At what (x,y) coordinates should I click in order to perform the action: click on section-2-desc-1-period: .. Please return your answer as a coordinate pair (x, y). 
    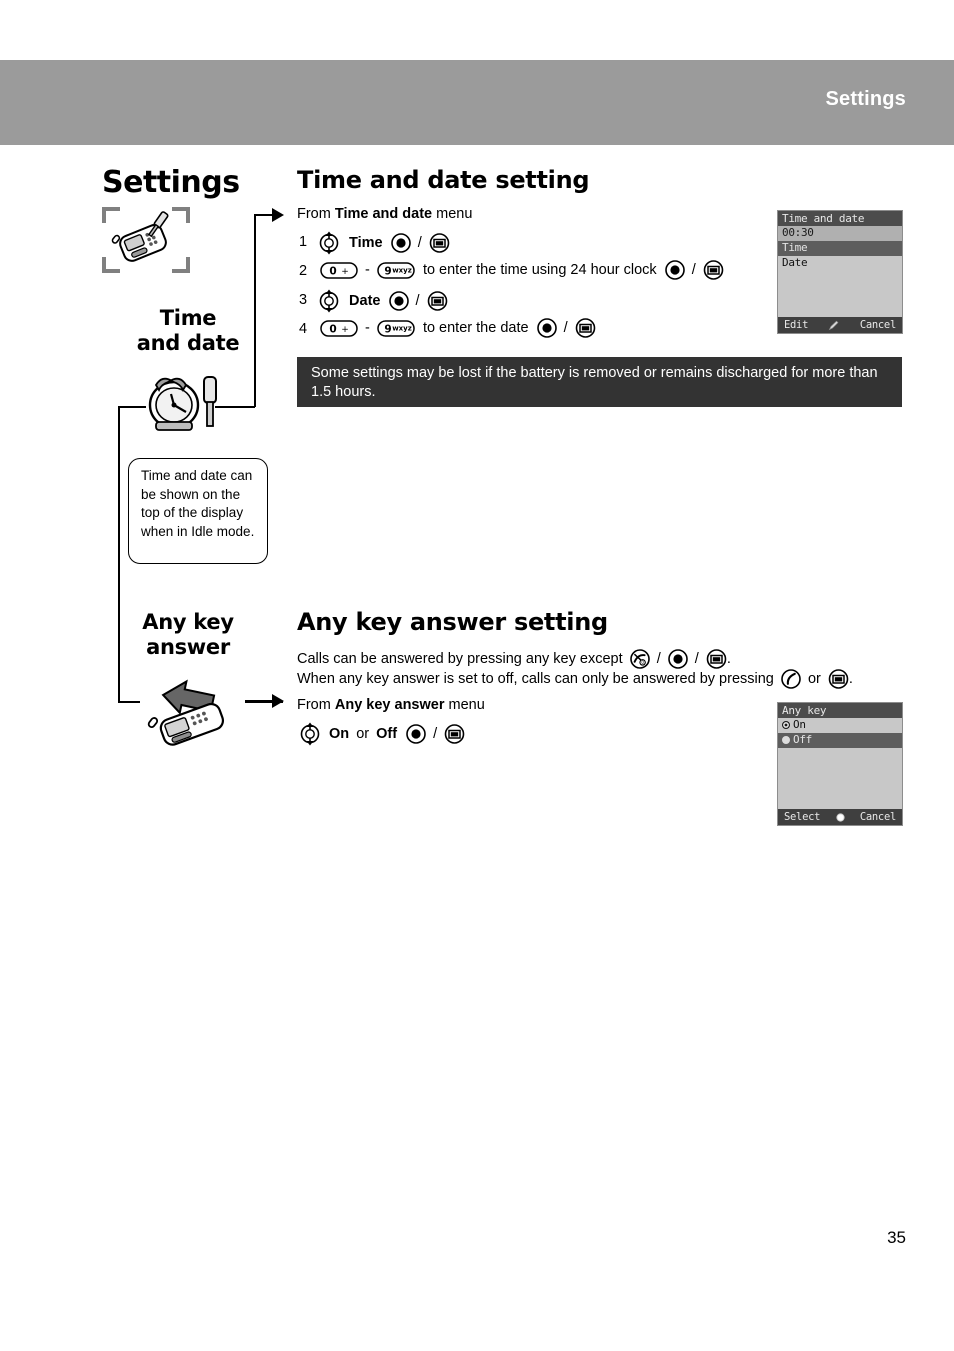
    Looking at the image, I should click on (728, 658).